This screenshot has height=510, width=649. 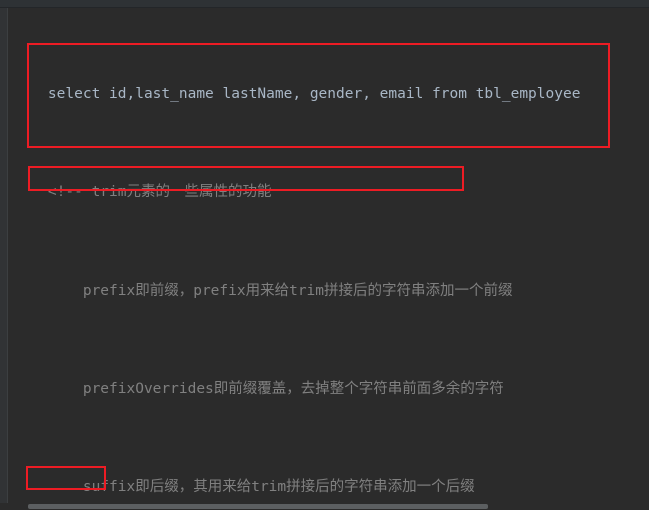 I want to click on horizontal-scrollbar-thumb, so click(x=258, y=506).